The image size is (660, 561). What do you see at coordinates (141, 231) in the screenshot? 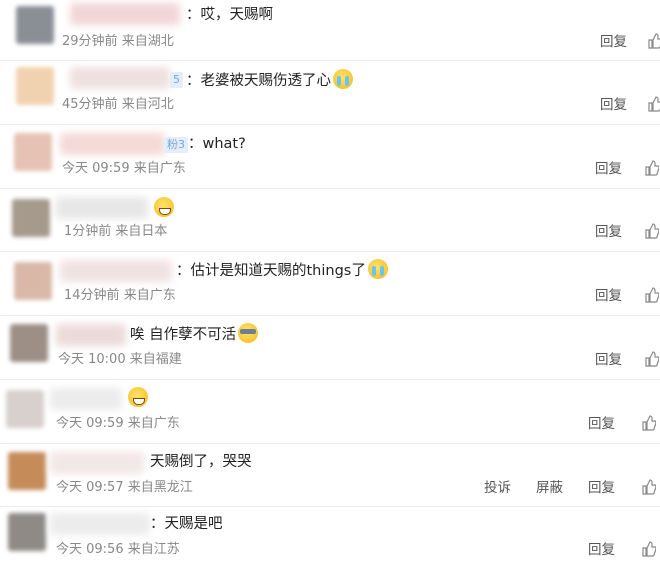
I see `comment-location: 来自日本` at bounding box center [141, 231].